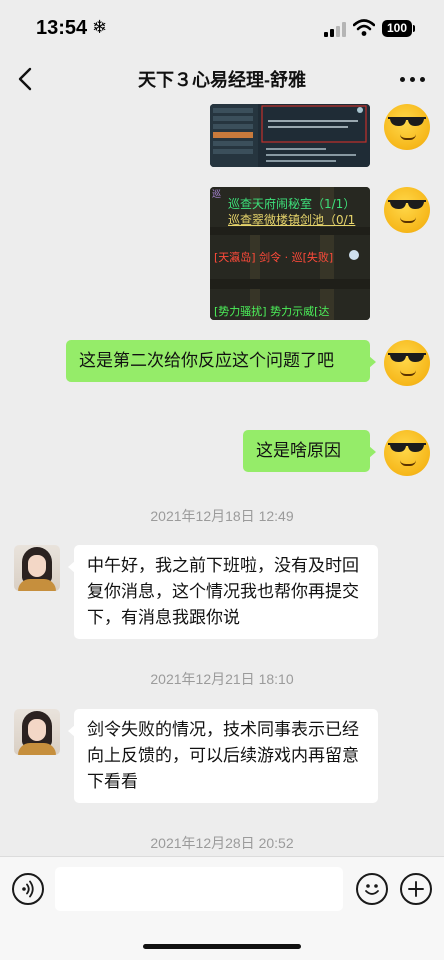 The image size is (444, 960). I want to click on voice-icon, so click(28, 889).